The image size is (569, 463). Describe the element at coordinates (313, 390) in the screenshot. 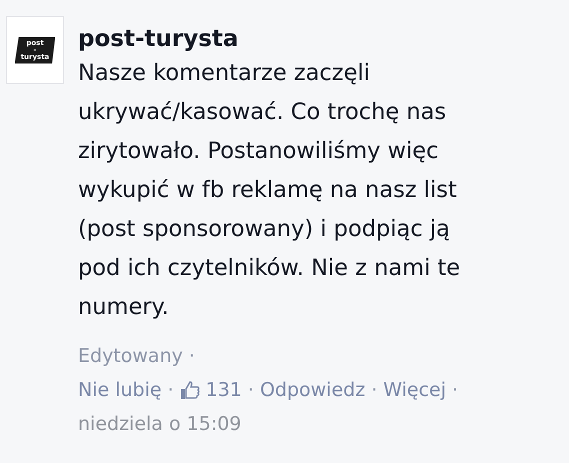

I see `action-link: Odpowiedz` at that location.